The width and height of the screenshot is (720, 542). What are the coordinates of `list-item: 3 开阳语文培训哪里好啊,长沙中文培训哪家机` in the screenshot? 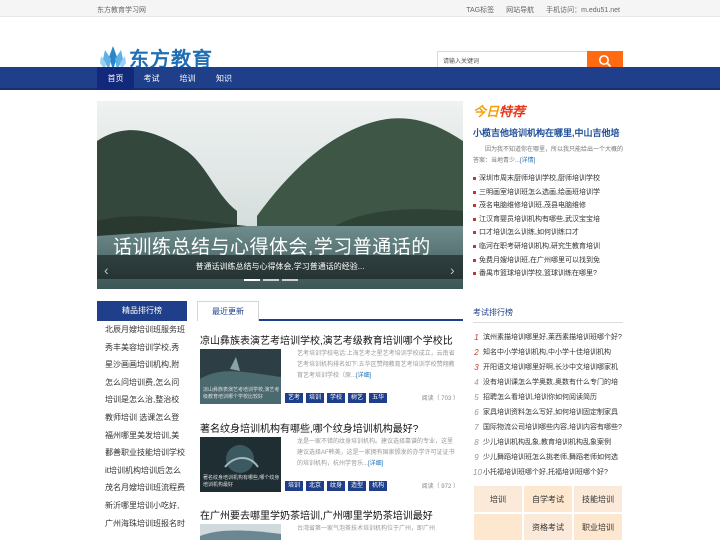 It's located at (548, 367).